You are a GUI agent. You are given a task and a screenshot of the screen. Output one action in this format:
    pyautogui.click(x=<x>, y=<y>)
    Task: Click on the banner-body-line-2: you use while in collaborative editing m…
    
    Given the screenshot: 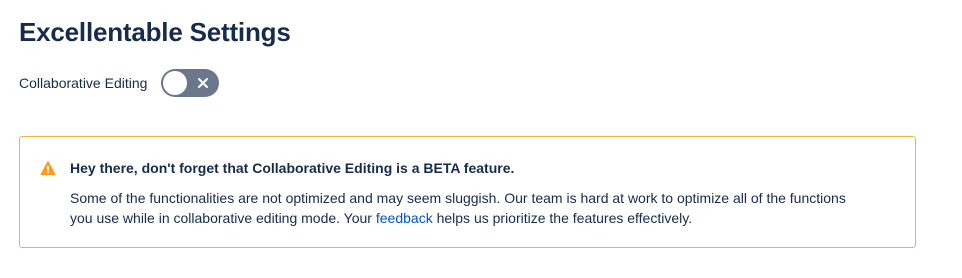 What is the action you would take?
    pyautogui.click(x=485, y=218)
    